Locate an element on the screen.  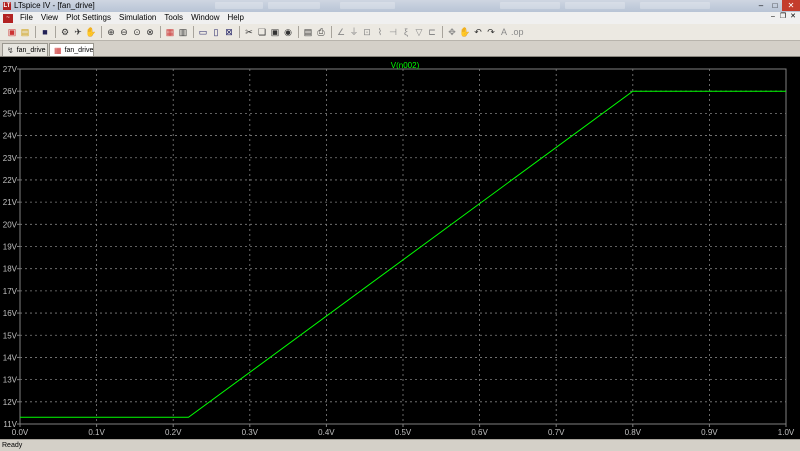
print-preview-icon: ▤ is located at coordinates (308, 32).